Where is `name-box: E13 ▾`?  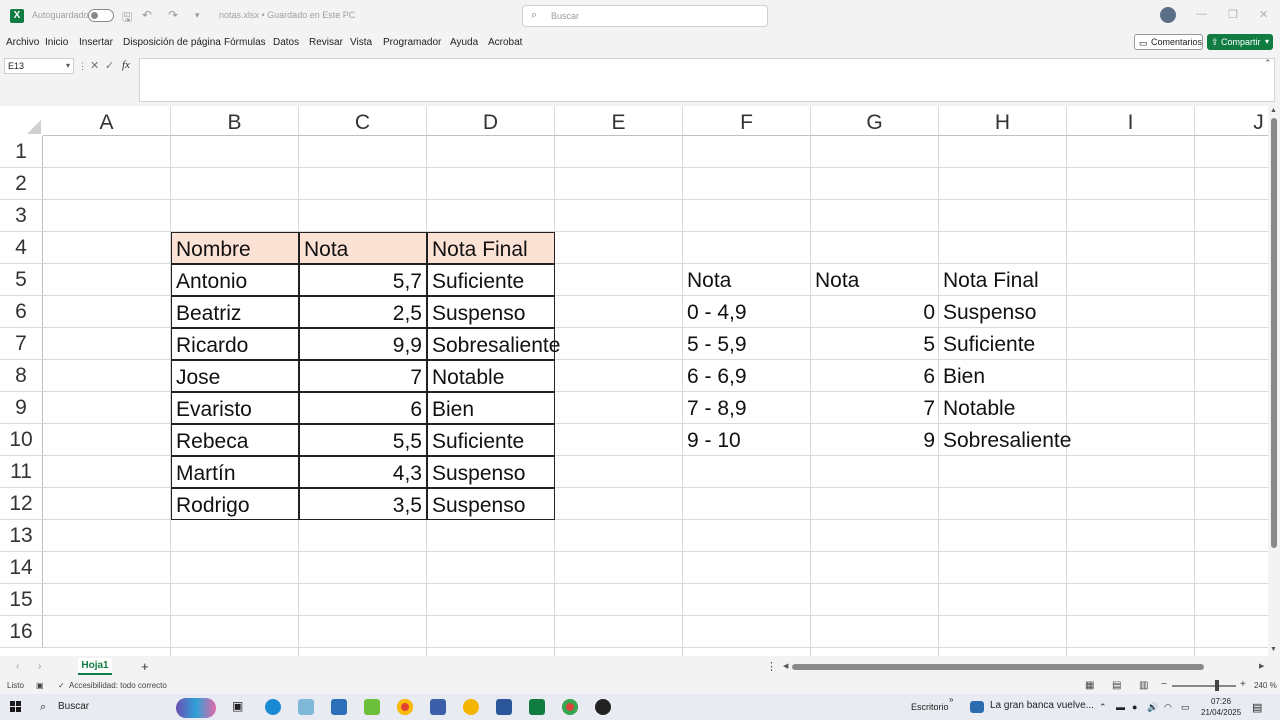 name-box: E13 ▾ is located at coordinates (39, 66).